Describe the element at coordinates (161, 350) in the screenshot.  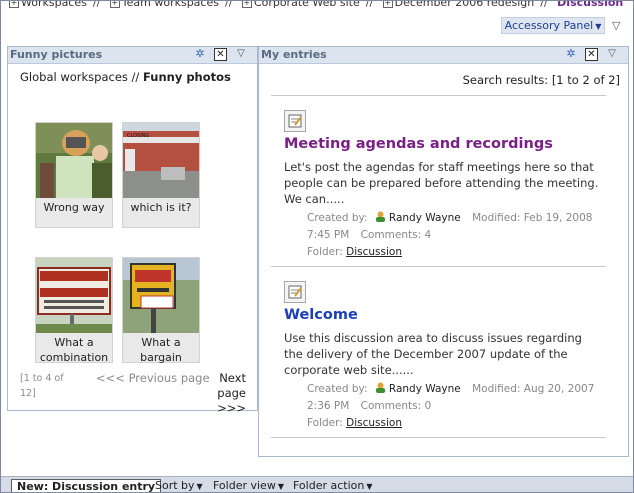
I see `photo-caption: What a bargain` at that location.